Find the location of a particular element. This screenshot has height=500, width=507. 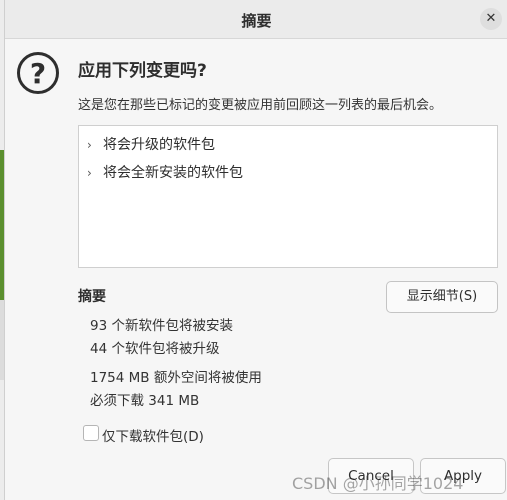

show-details-button: 显示细节(S) is located at coordinates (442, 297).